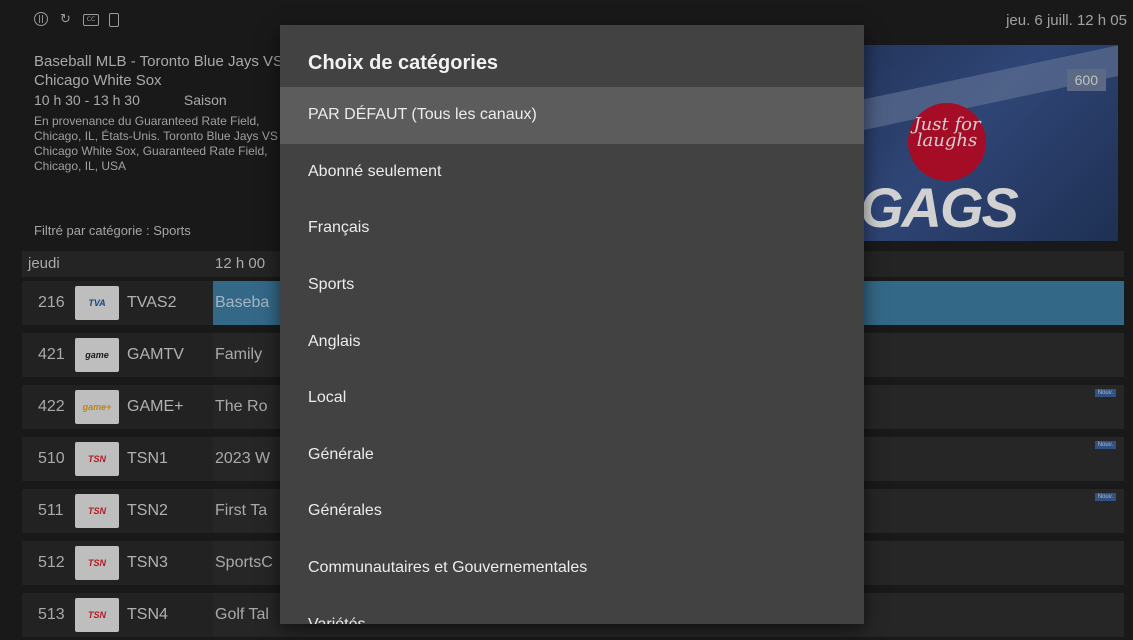 Image resolution: width=1133 pixels, height=640 pixels. Describe the element at coordinates (572, 172) in the screenshot. I see `category-option-subscribed: Abonné seulement` at that location.